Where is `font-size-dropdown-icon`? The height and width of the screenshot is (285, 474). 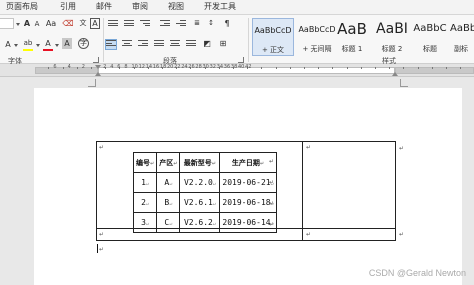 font-size-dropdown-icon is located at coordinates (18, 24).